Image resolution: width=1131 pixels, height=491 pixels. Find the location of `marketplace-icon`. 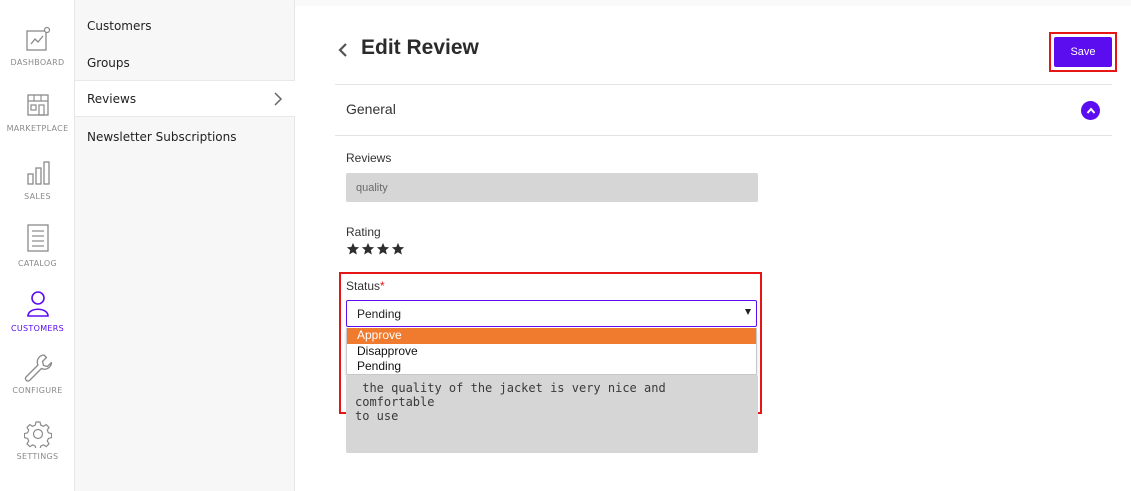

marketplace-icon is located at coordinates (37, 105).